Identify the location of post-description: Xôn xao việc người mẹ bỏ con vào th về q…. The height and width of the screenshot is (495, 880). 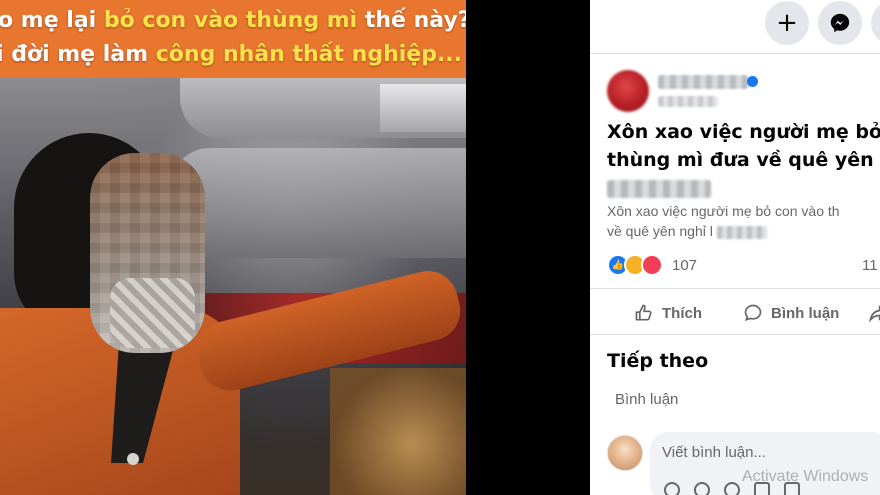
(743, 221).